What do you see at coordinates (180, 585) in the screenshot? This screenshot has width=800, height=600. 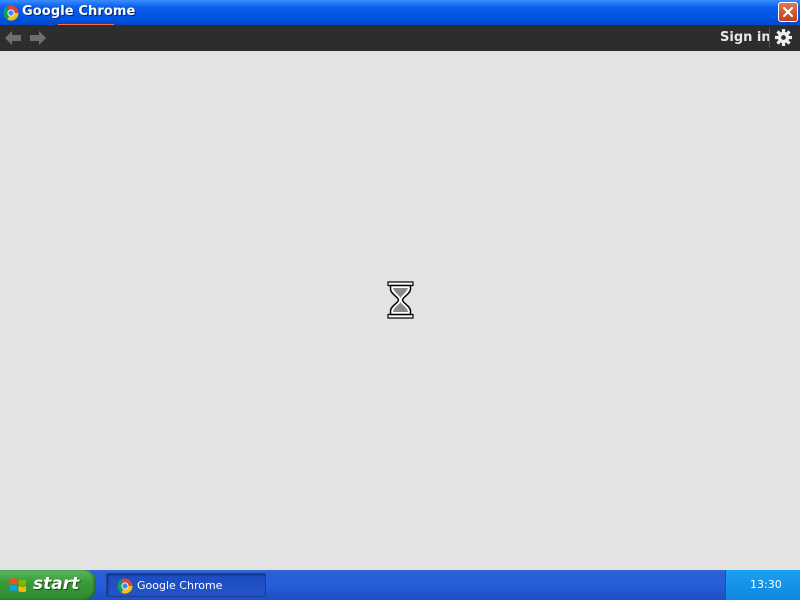 I see `taskbar-item-label: Google Chrome` at bounding box center [180, 585].